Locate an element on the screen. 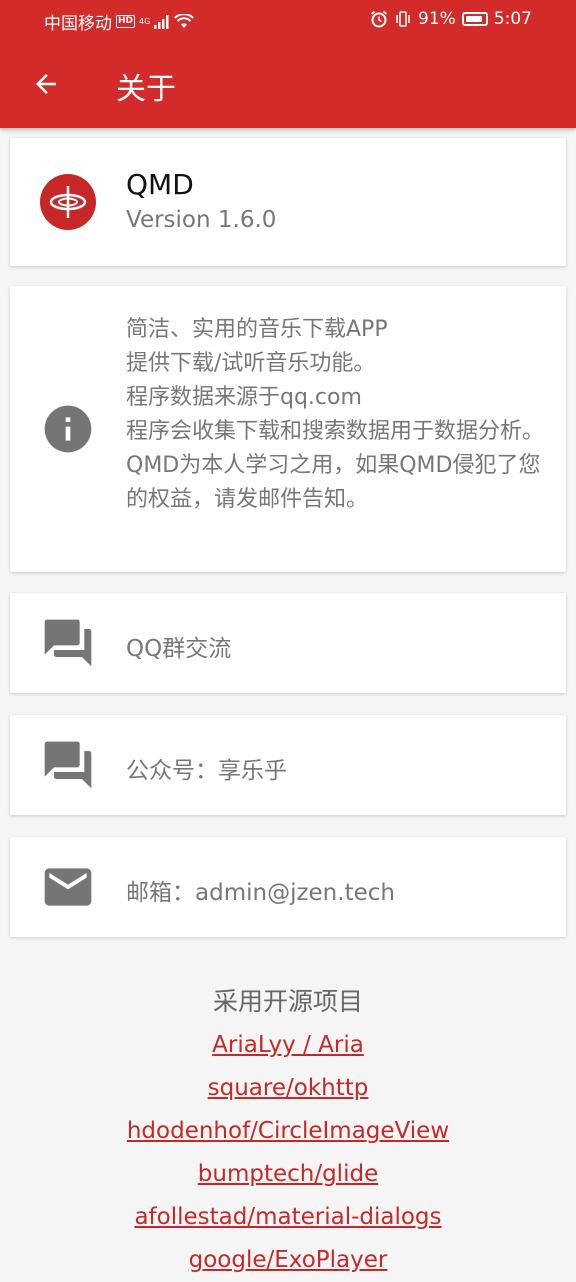 This screenshot has height=1282, width=576. toolbar: 关于 is located at coordinates (288, 84).